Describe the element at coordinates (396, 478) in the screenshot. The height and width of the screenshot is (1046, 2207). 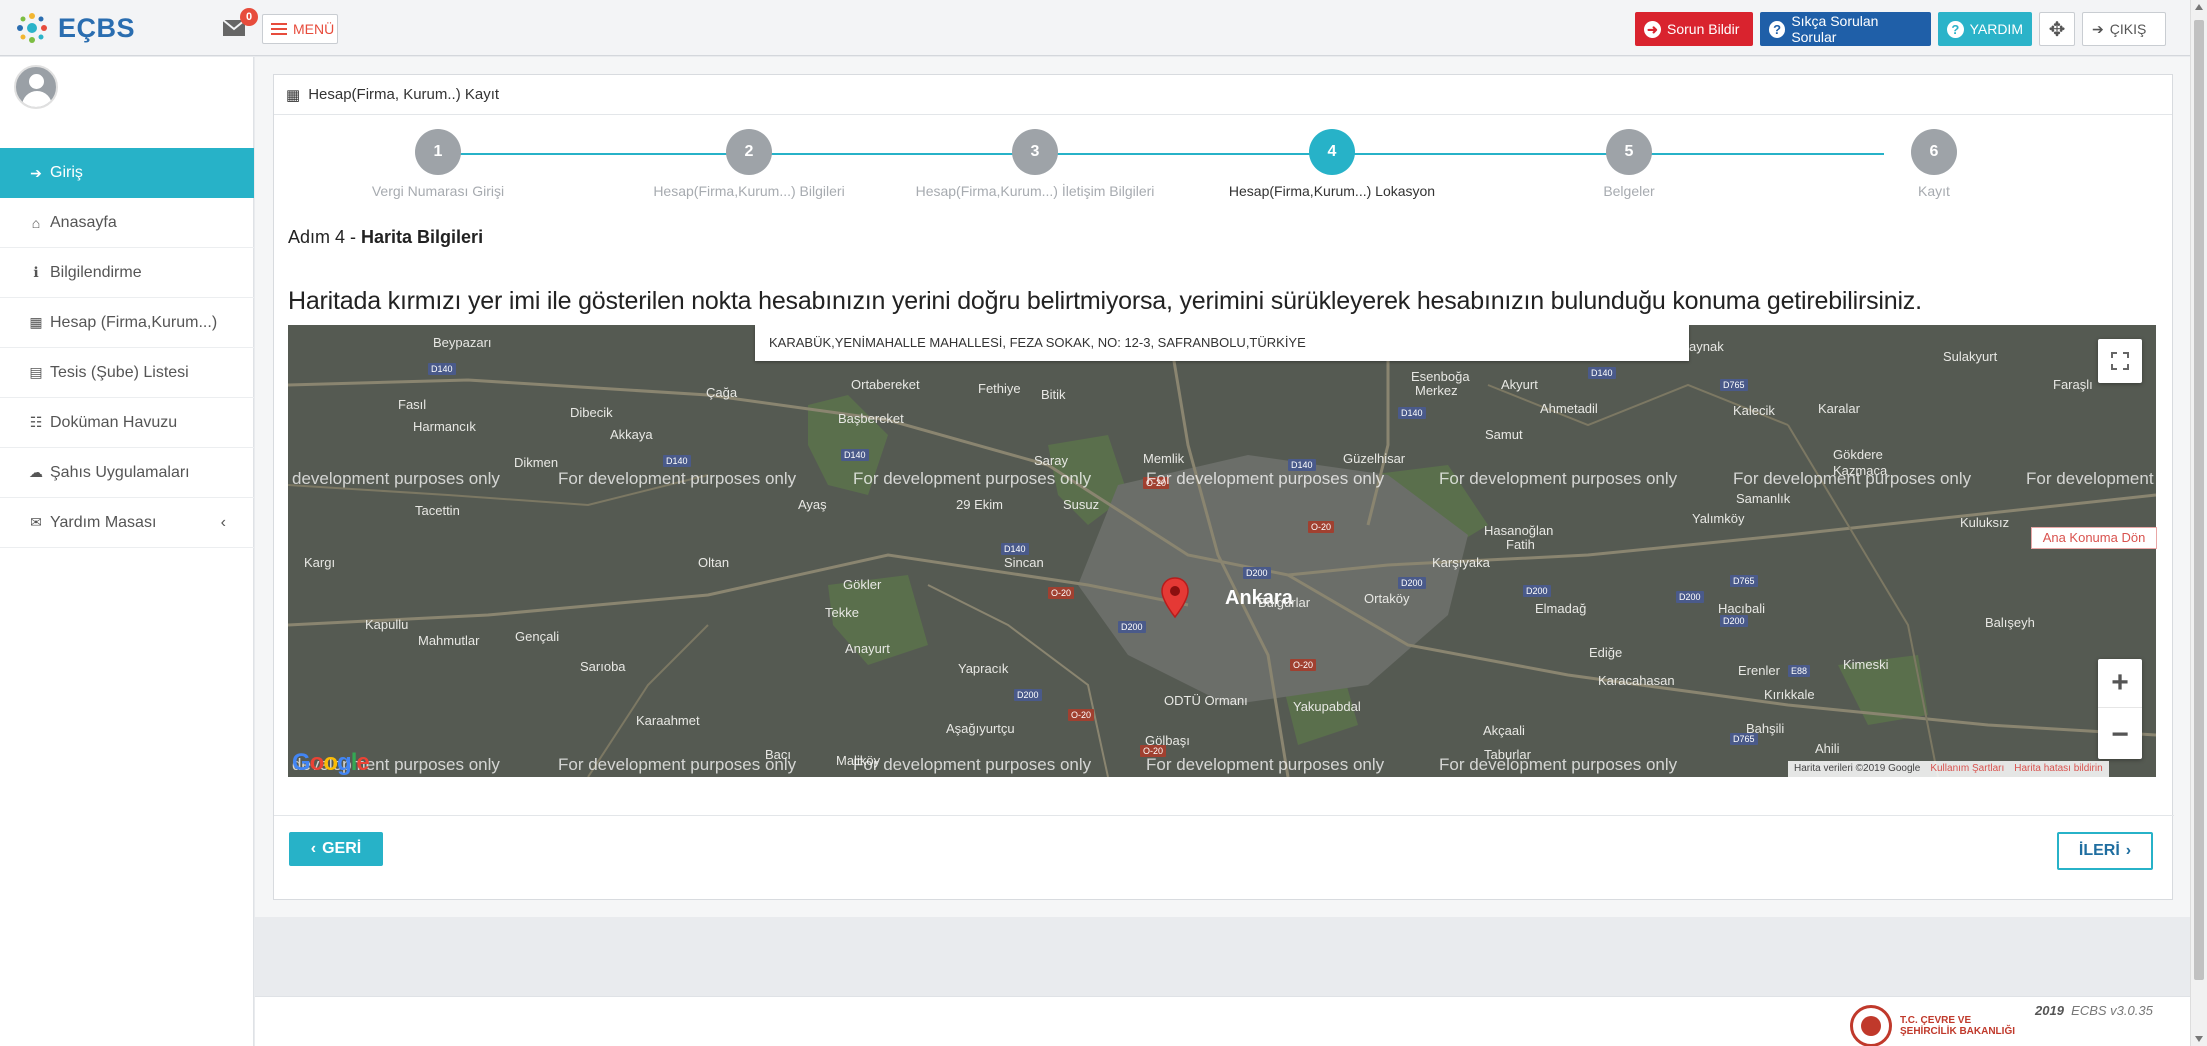
I see `dev-watermark: development purposes only` at that location.